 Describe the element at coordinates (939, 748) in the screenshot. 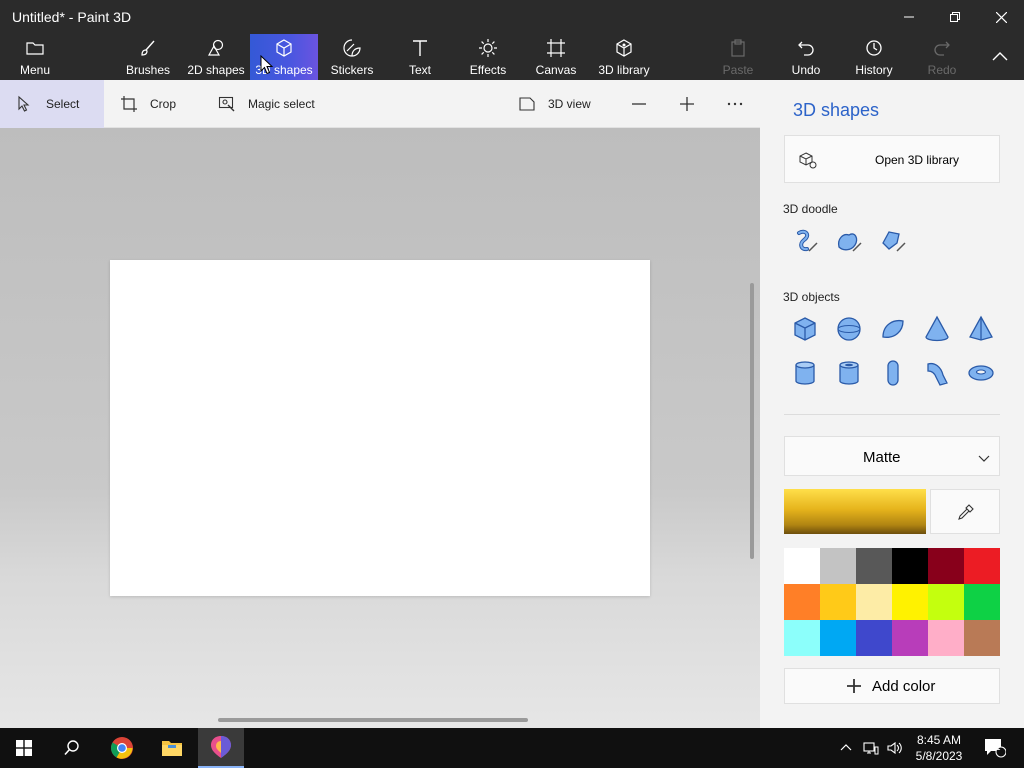

I see `taskbar-clock: 8:45 AM 5/8/2023` at that location.